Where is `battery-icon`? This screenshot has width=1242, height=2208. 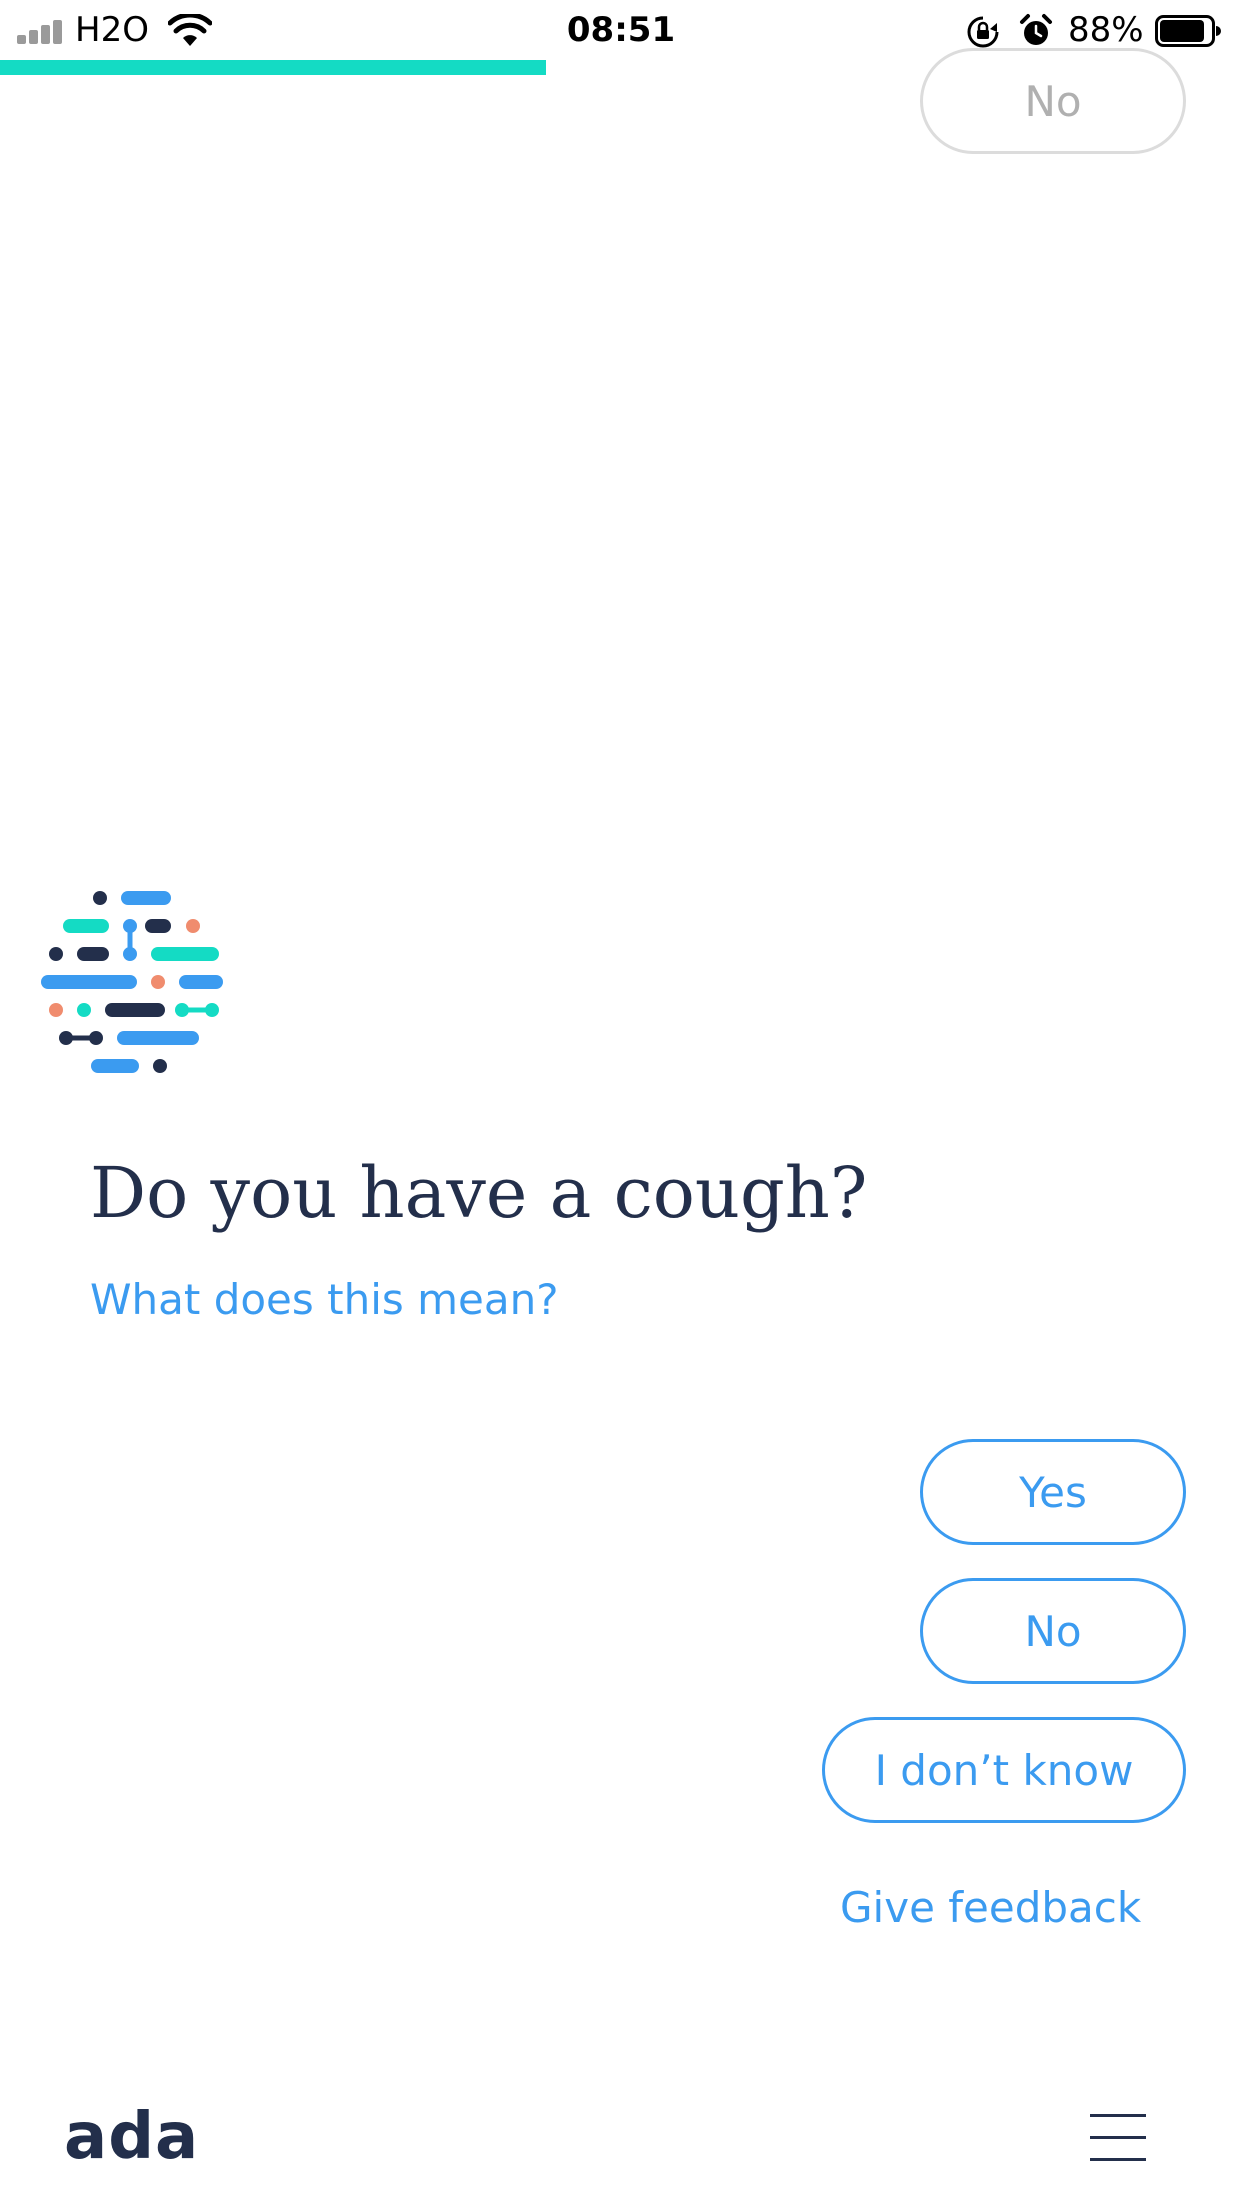
battery-icon is located at coordinates (1188, 31).